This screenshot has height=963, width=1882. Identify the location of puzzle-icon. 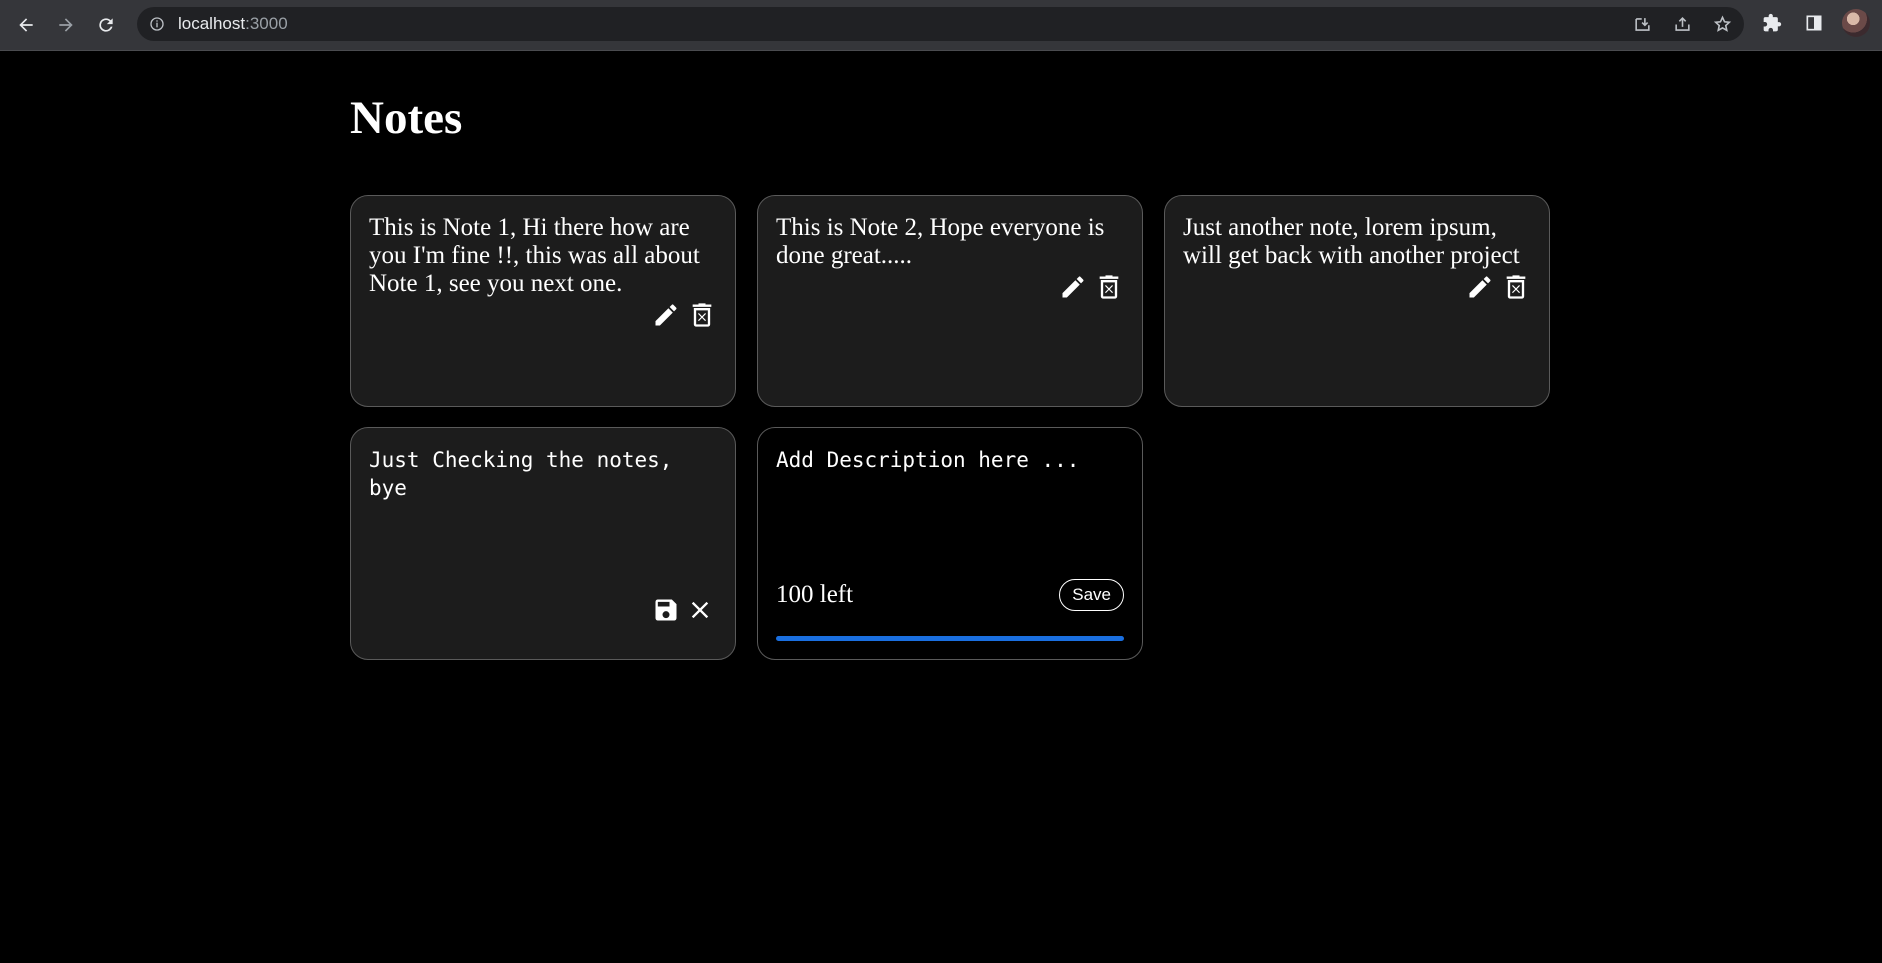
(1772, 22).